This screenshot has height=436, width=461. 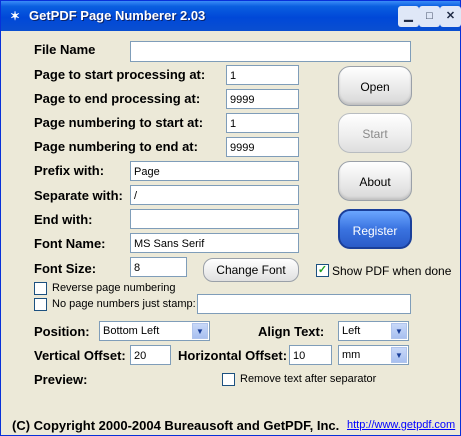 I want to click on numbering-start-label: Page numbering to start at:, so click(x=119, y=122).